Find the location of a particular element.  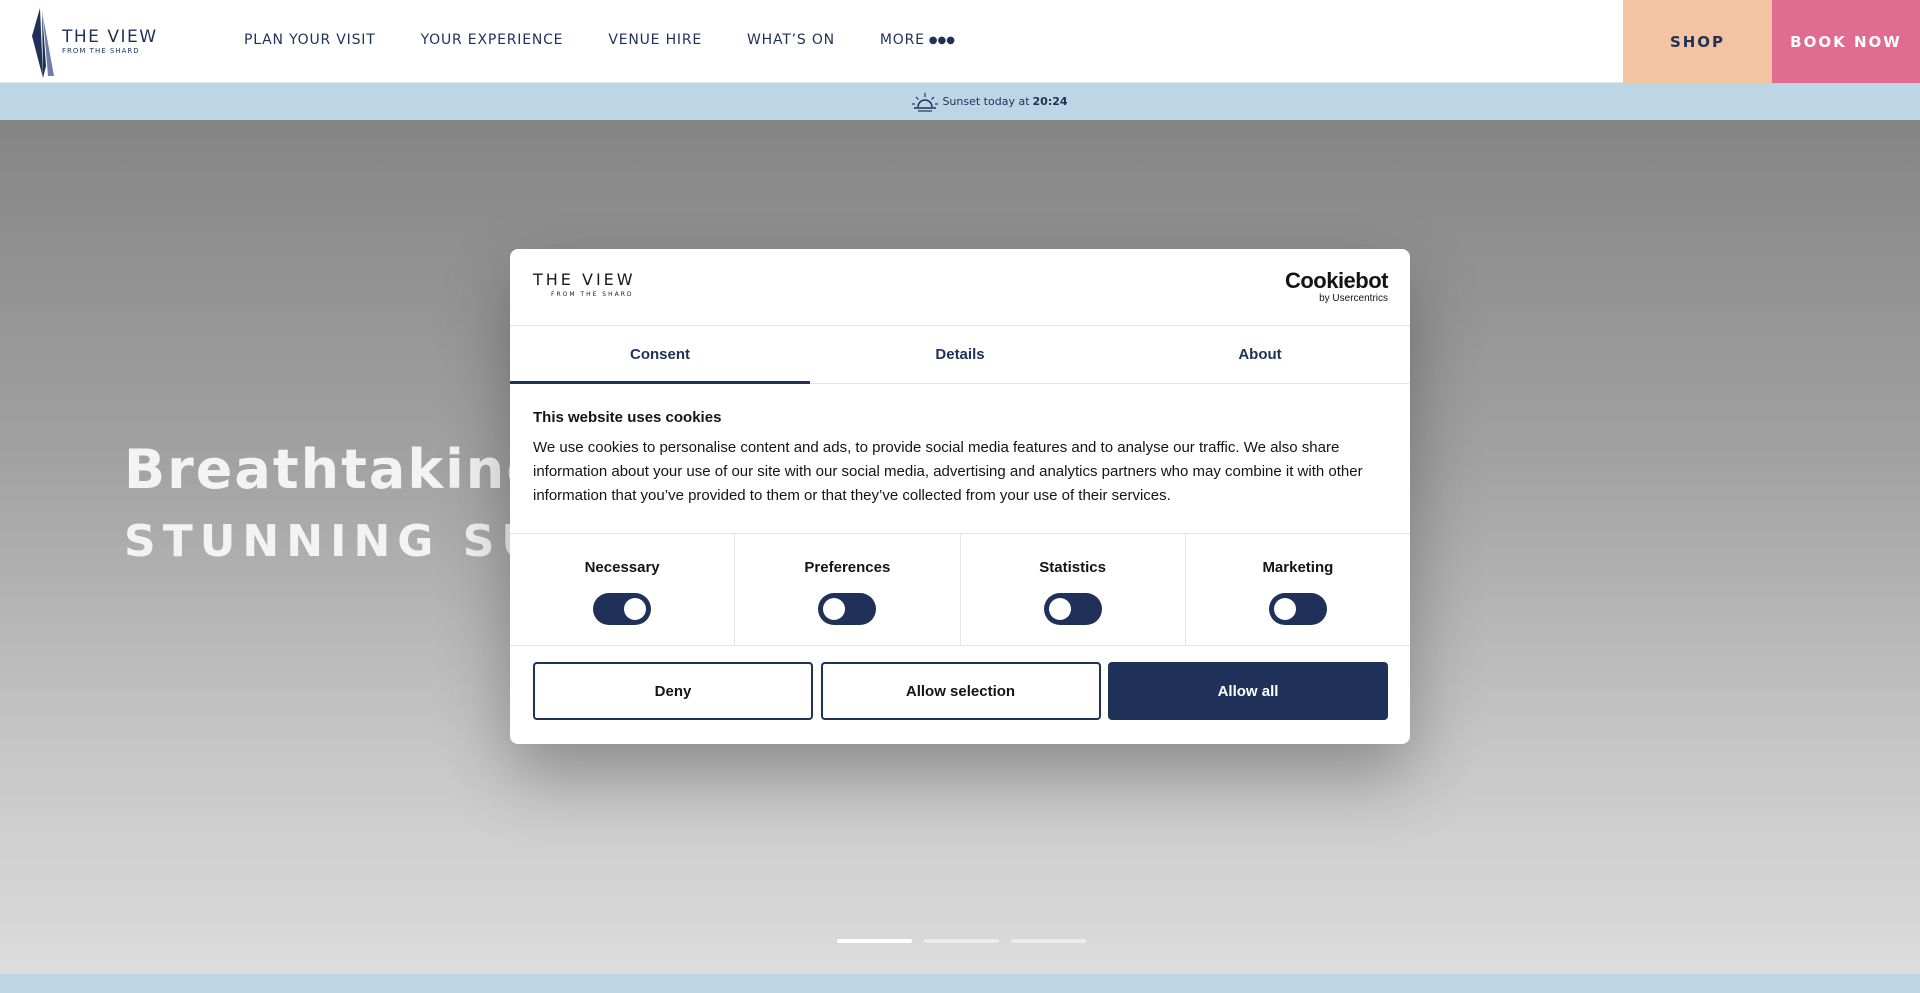

allow-all-button: Allow all is located at coordinates (1248, 691).